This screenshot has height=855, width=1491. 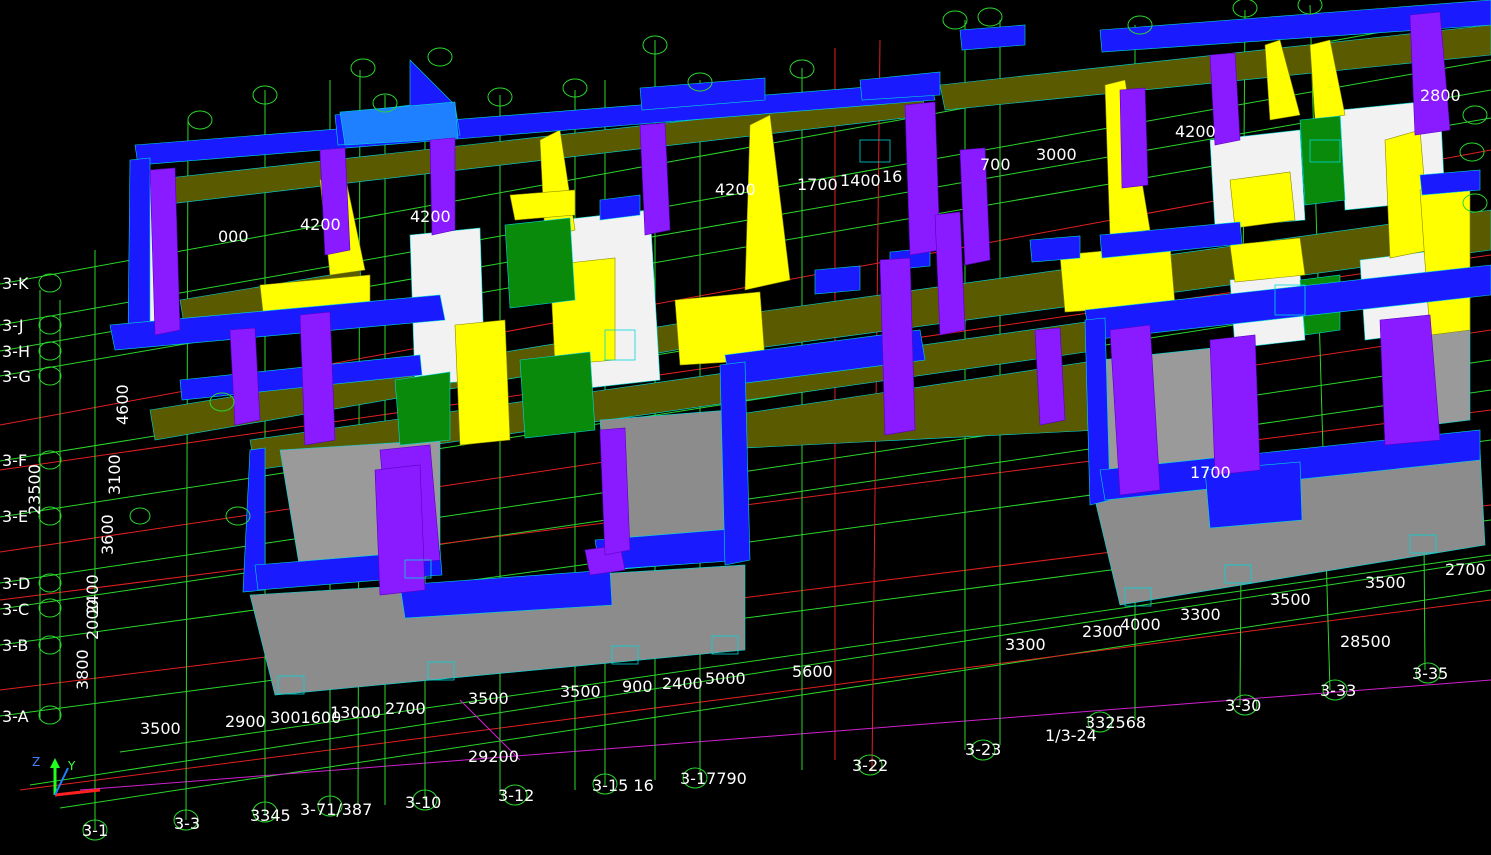 I want to click on dimension-label: 700, so click(x=995, y=164).